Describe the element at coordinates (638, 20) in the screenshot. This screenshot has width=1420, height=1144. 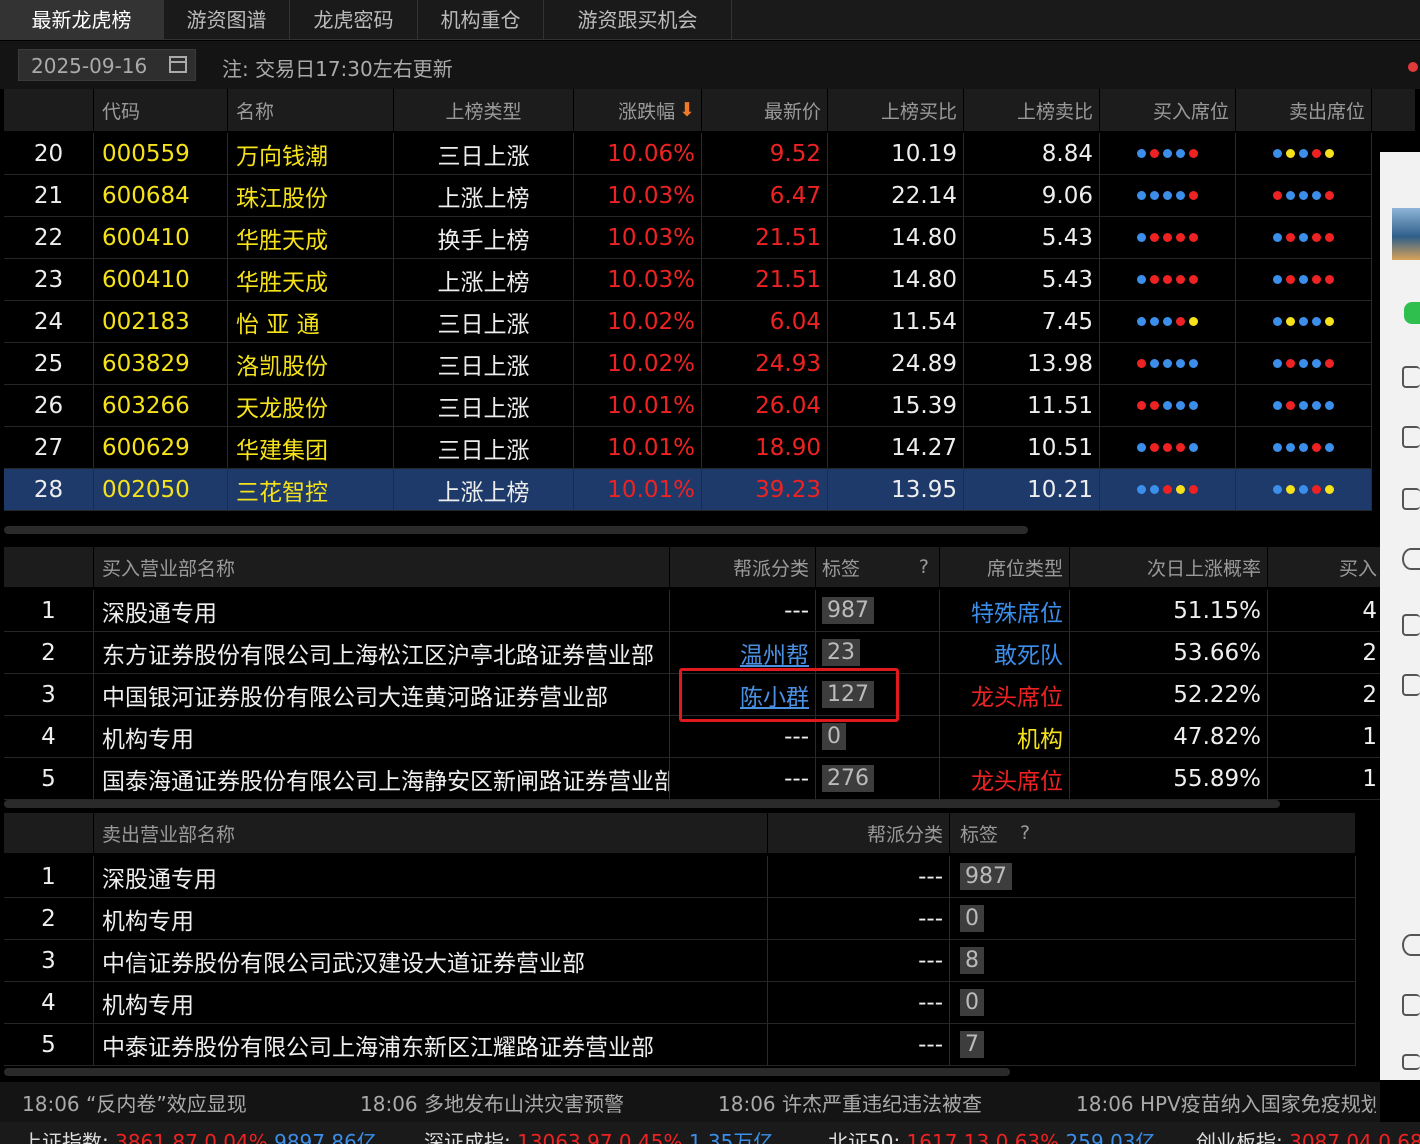
I see `tab-follow-buy-opportunity: 游资跟买机会` at that location.